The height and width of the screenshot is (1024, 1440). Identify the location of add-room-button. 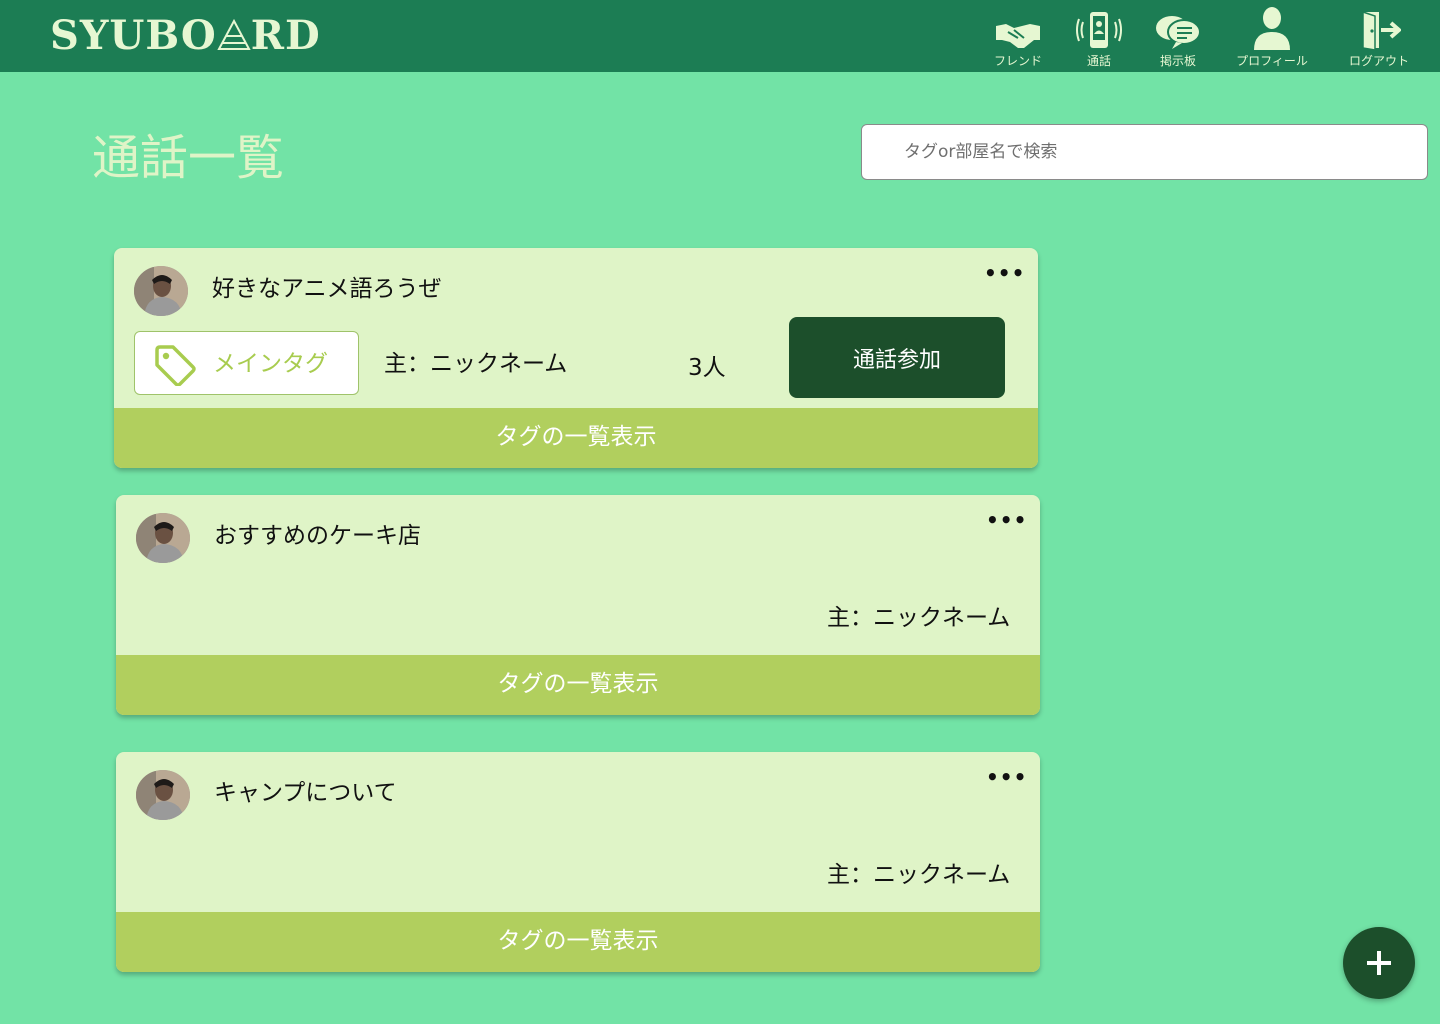
(1379, 963).